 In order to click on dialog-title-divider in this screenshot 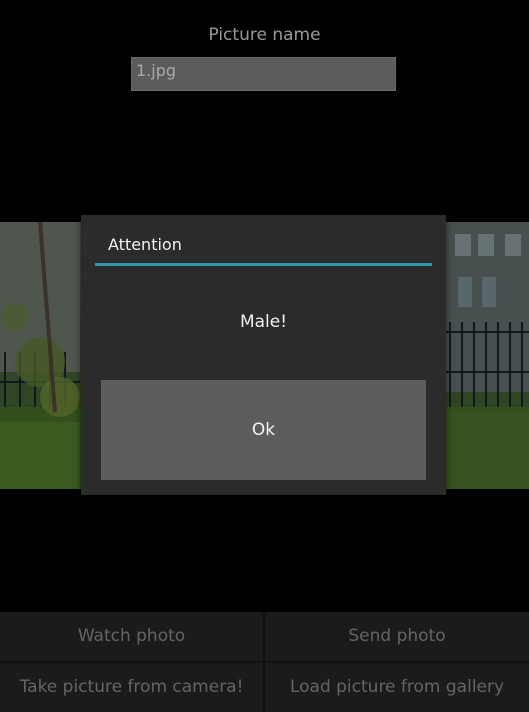, I will do `click(263, 264)`.